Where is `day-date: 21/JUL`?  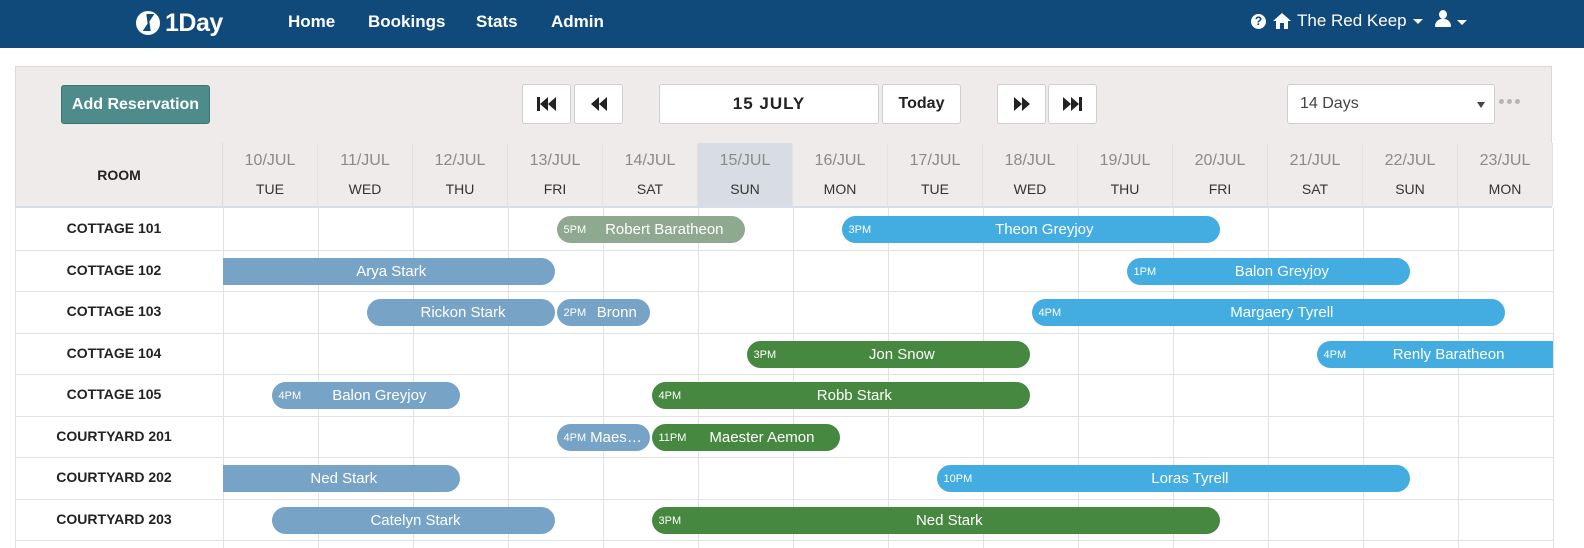
day-date: 21/JUL is located at coordinates (1315, 160).